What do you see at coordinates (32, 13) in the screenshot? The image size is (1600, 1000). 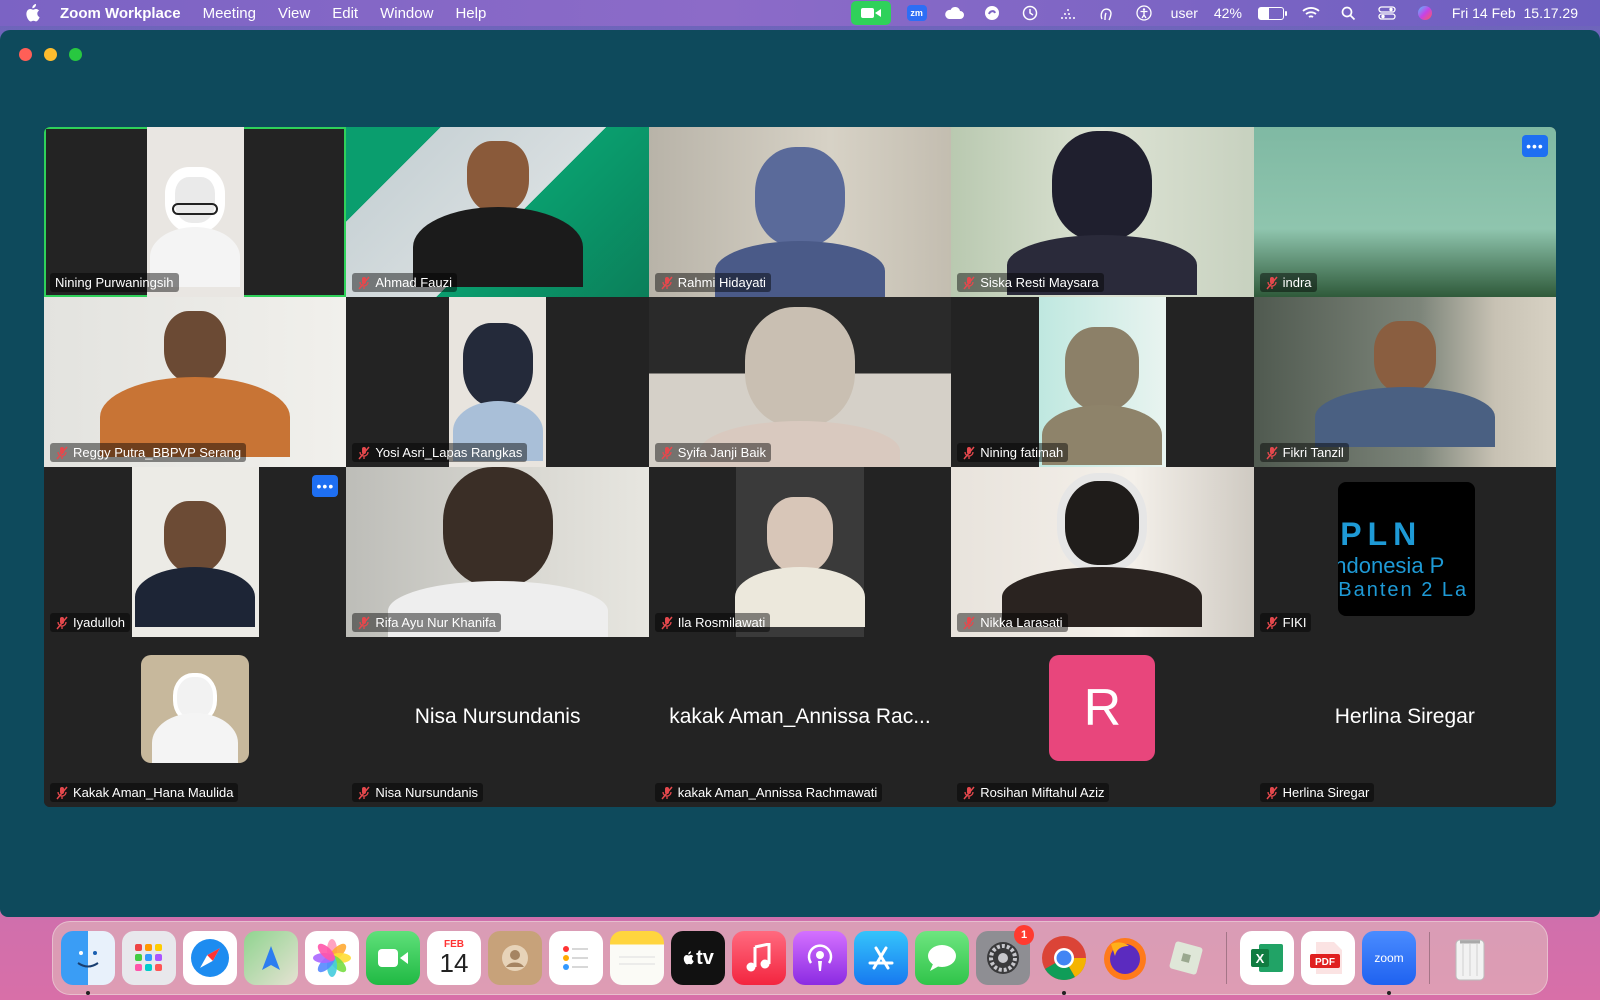 I see `apple-icon` at bounding box center [32, 13].